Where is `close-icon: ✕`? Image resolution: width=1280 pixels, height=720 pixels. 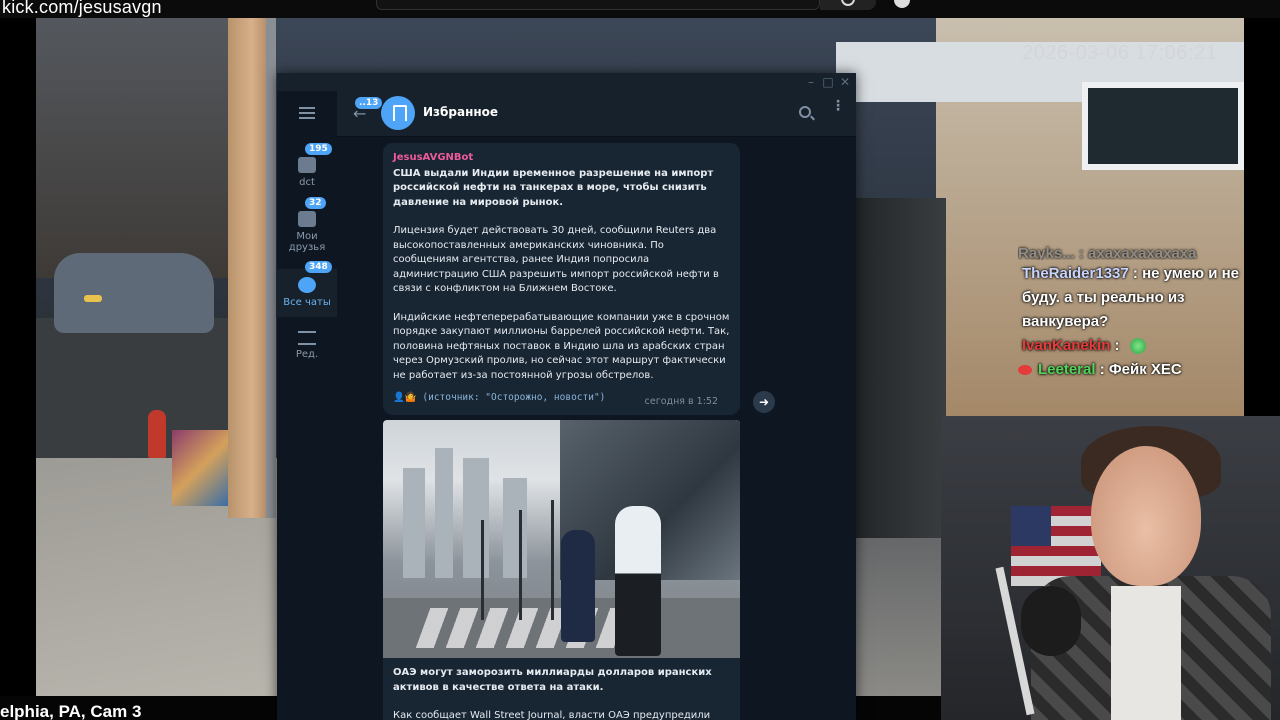 close-icon: ✕ is located at coordinates (845, 82).